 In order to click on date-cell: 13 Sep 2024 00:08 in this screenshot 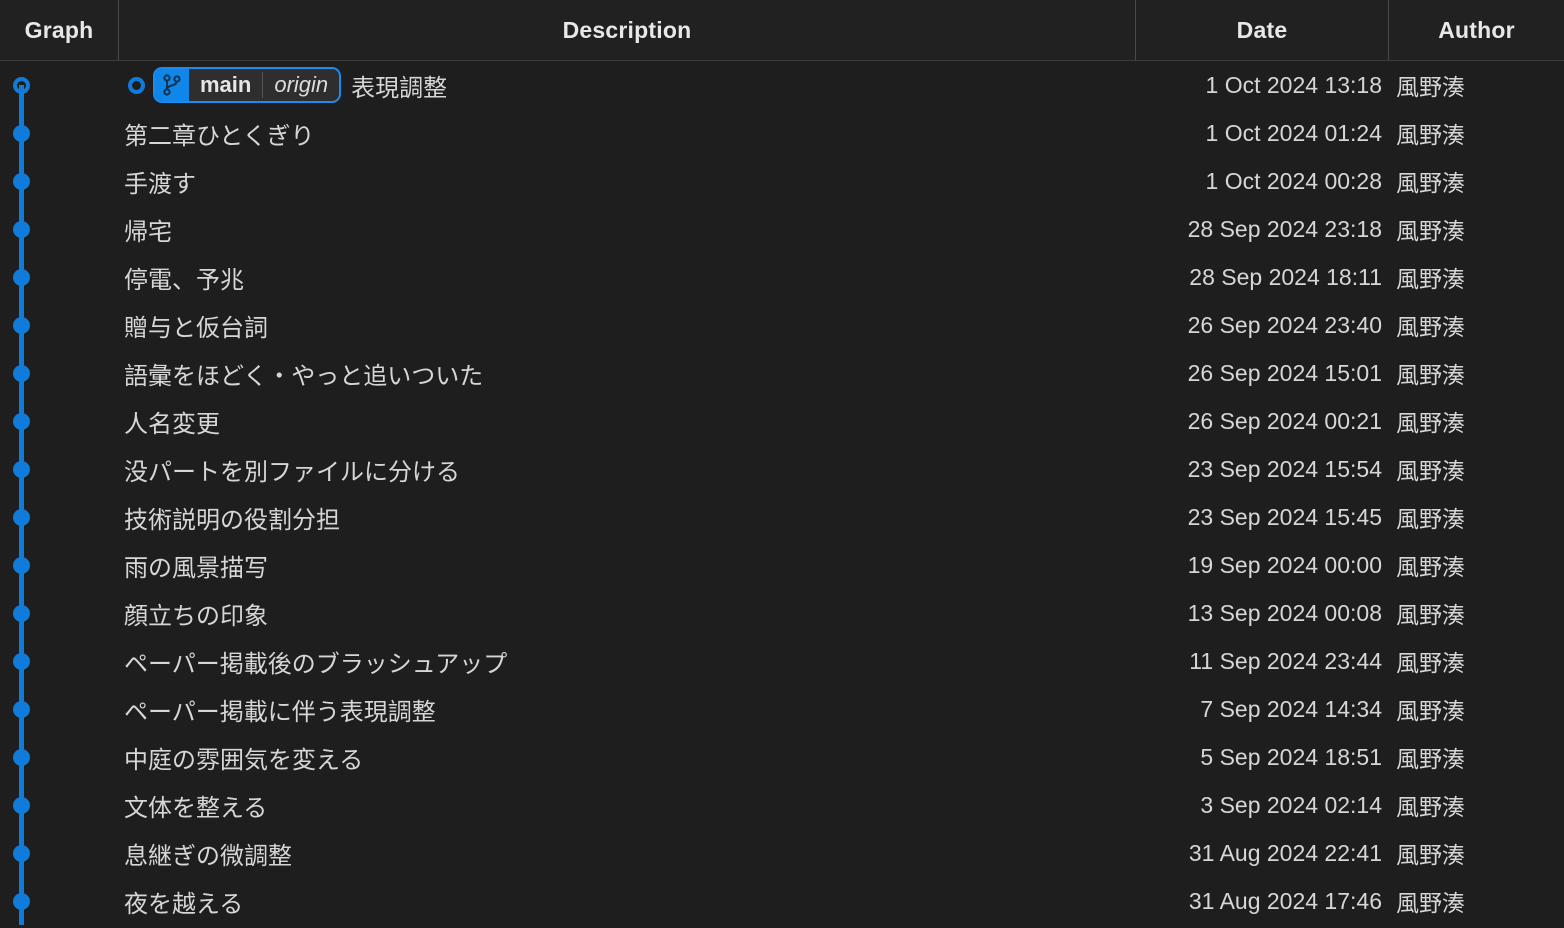, I will do `click(1259, 613)`.